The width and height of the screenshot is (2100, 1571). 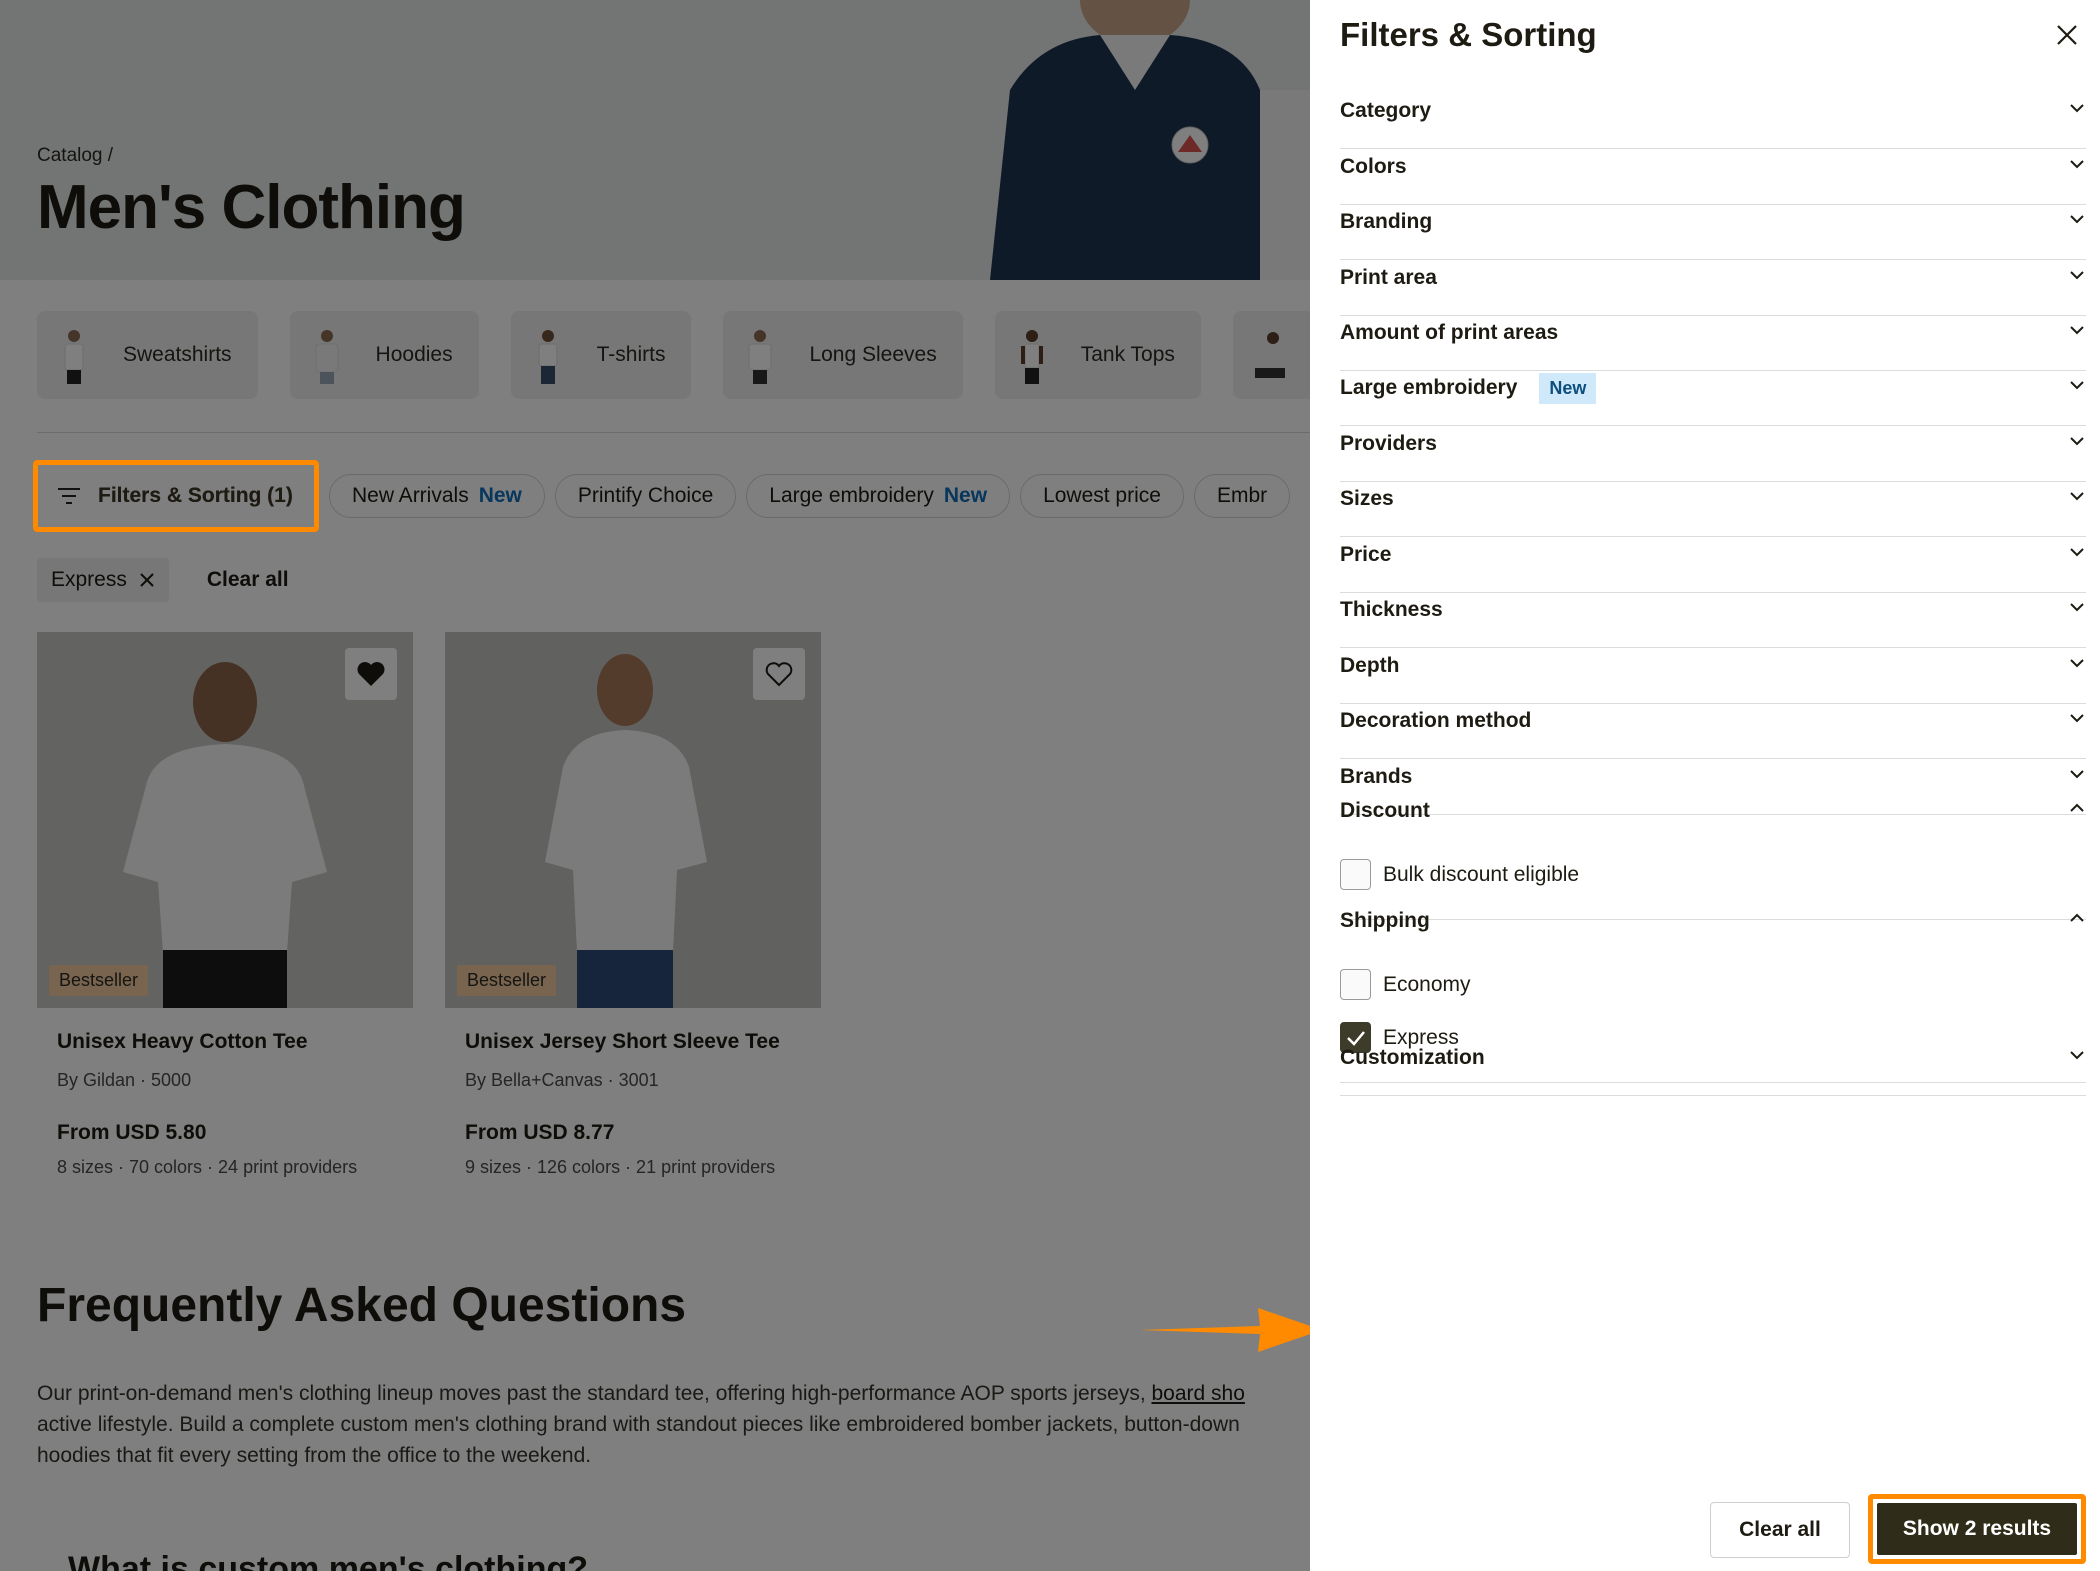 What do you see at coordinates (1481, 874) in the screenshot?
I see `option-label: Bulk discount eligible` at bounding box center [1481, 874].